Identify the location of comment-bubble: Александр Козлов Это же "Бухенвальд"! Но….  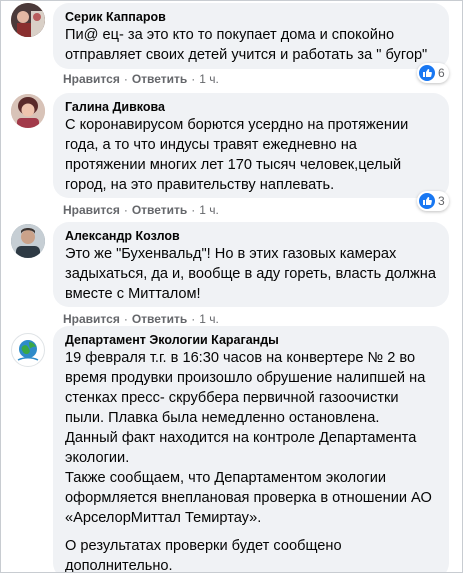
(251, 264).